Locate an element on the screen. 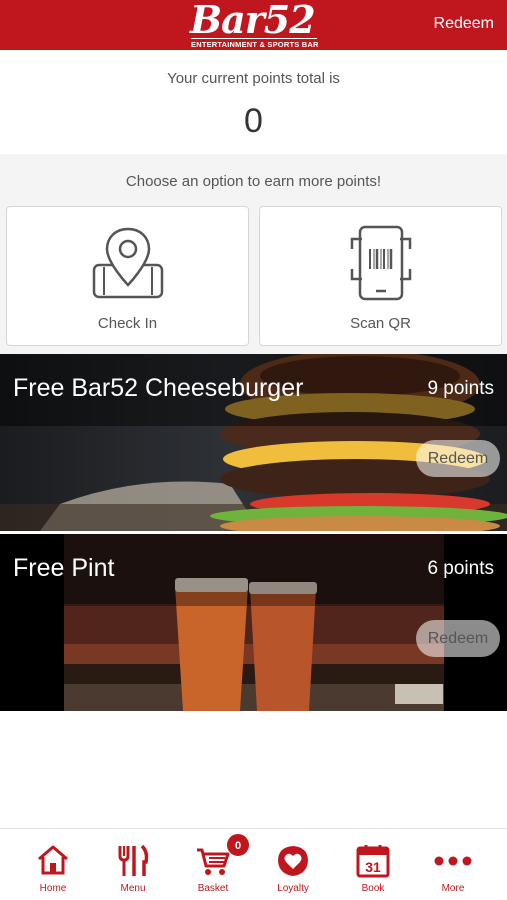 The height and width of the screenshot is (900, 507). calendar-icon: 31 is located at coordinates (373, 861).